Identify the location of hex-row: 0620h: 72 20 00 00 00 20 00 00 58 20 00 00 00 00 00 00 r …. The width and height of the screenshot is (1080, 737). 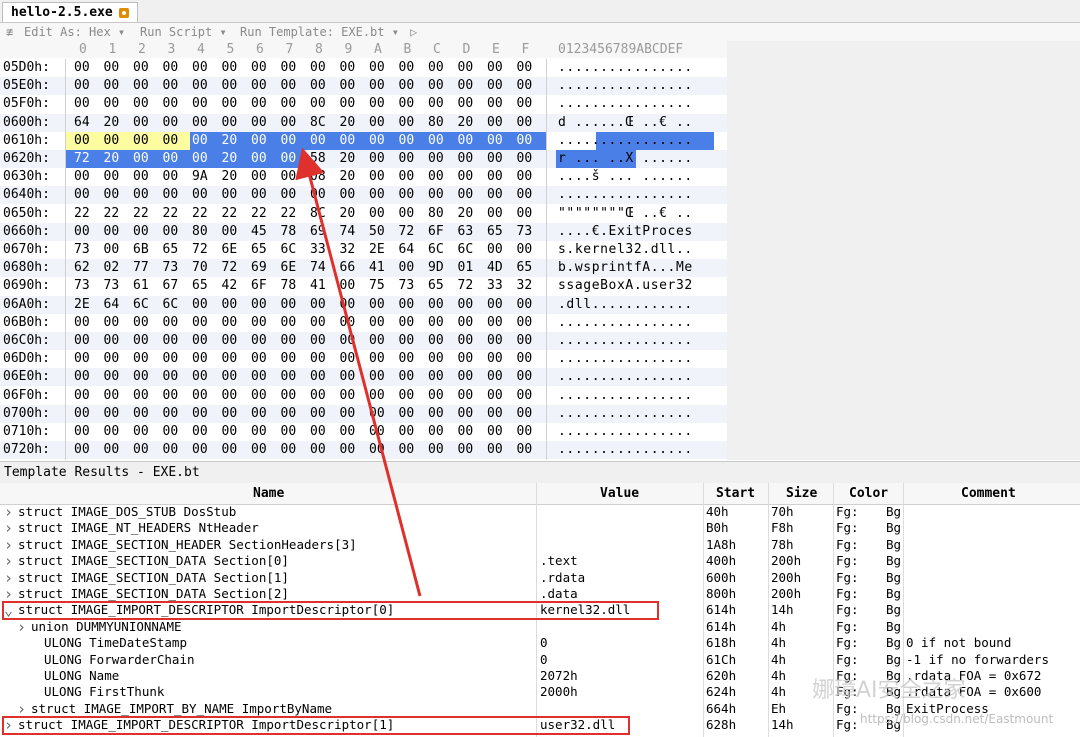
(363, 159).